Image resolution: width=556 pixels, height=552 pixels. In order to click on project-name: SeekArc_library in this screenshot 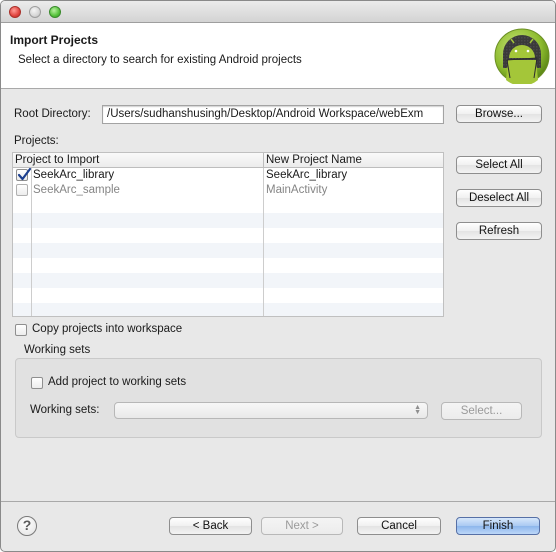, I will do `click(74, 175)`.